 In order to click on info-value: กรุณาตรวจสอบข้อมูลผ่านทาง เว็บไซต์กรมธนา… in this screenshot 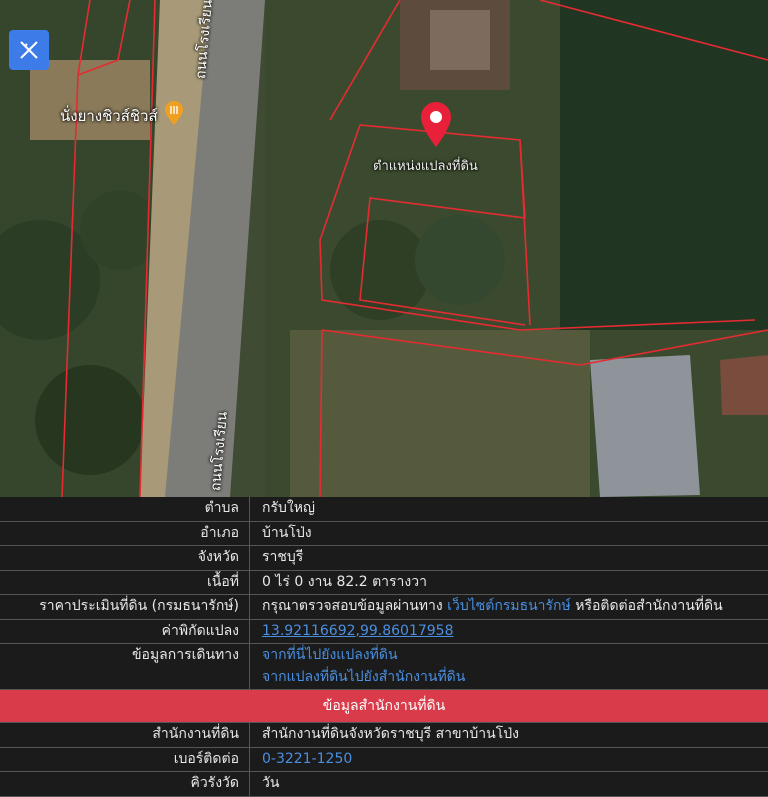, I will do `click(509, 607)`.